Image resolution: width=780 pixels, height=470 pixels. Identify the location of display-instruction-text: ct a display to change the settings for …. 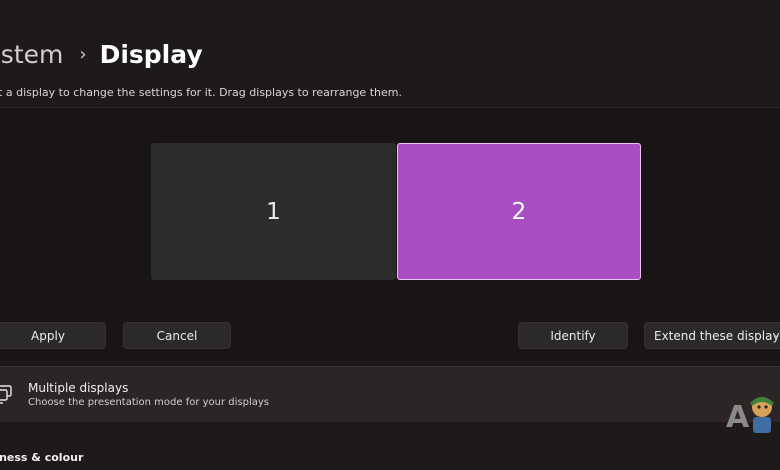
(201, 92).